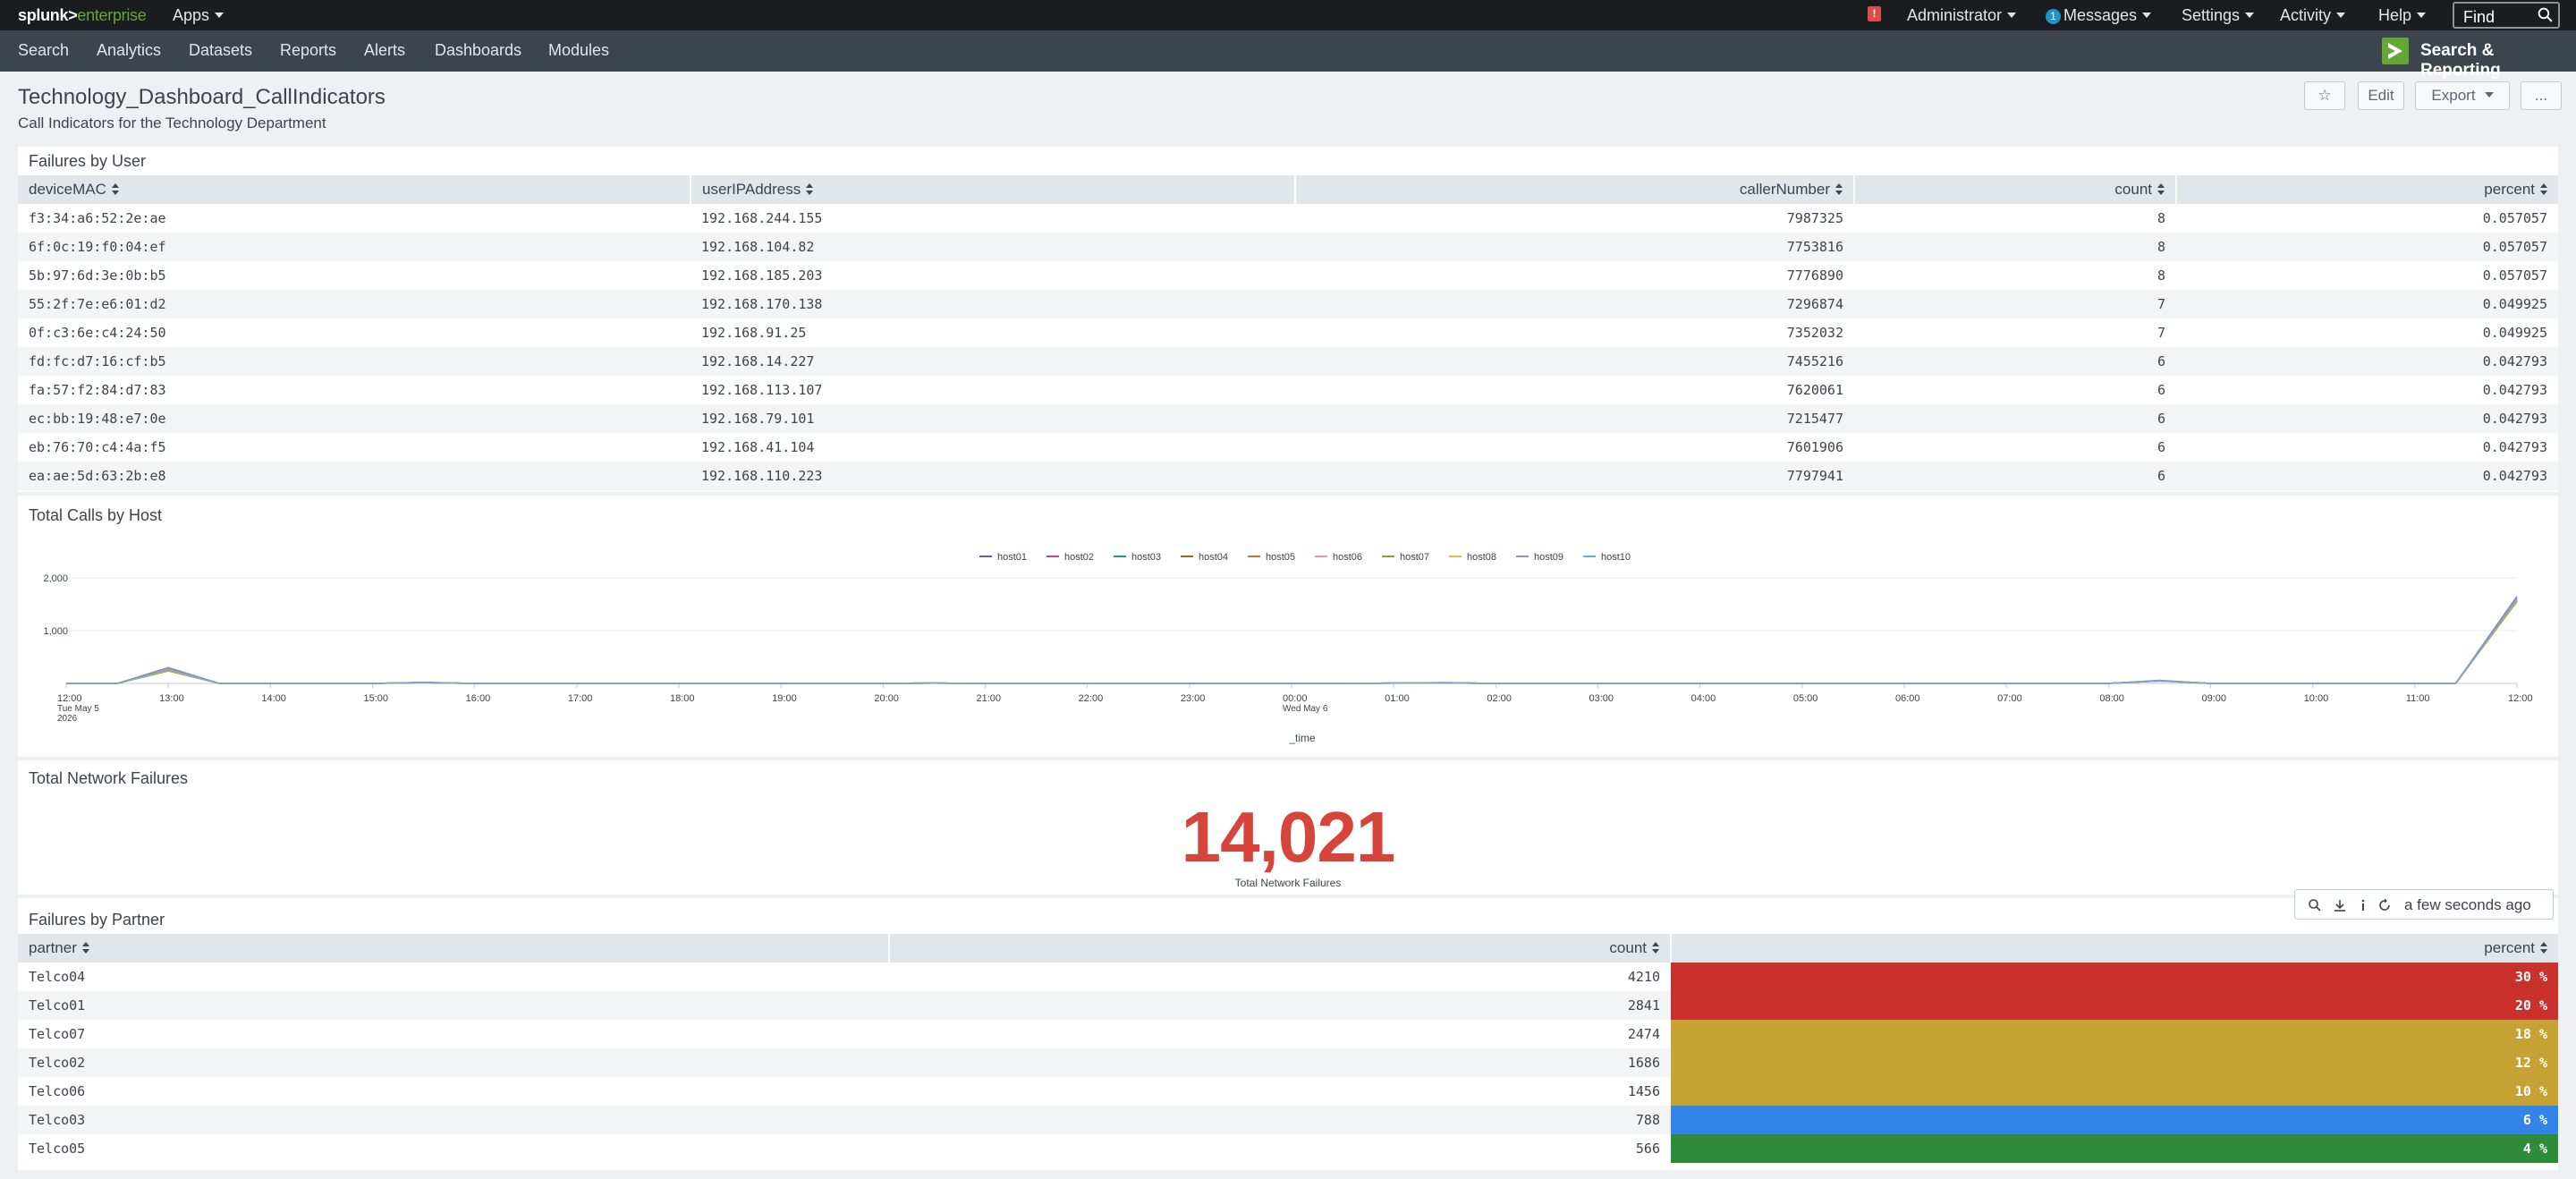 This screenshot has width=2576, height=1179. What do you see at coordinates (2114, 1149) in the screenshot?
I see `cell-percent: 4 %` at bounding box center [2114, 1149].